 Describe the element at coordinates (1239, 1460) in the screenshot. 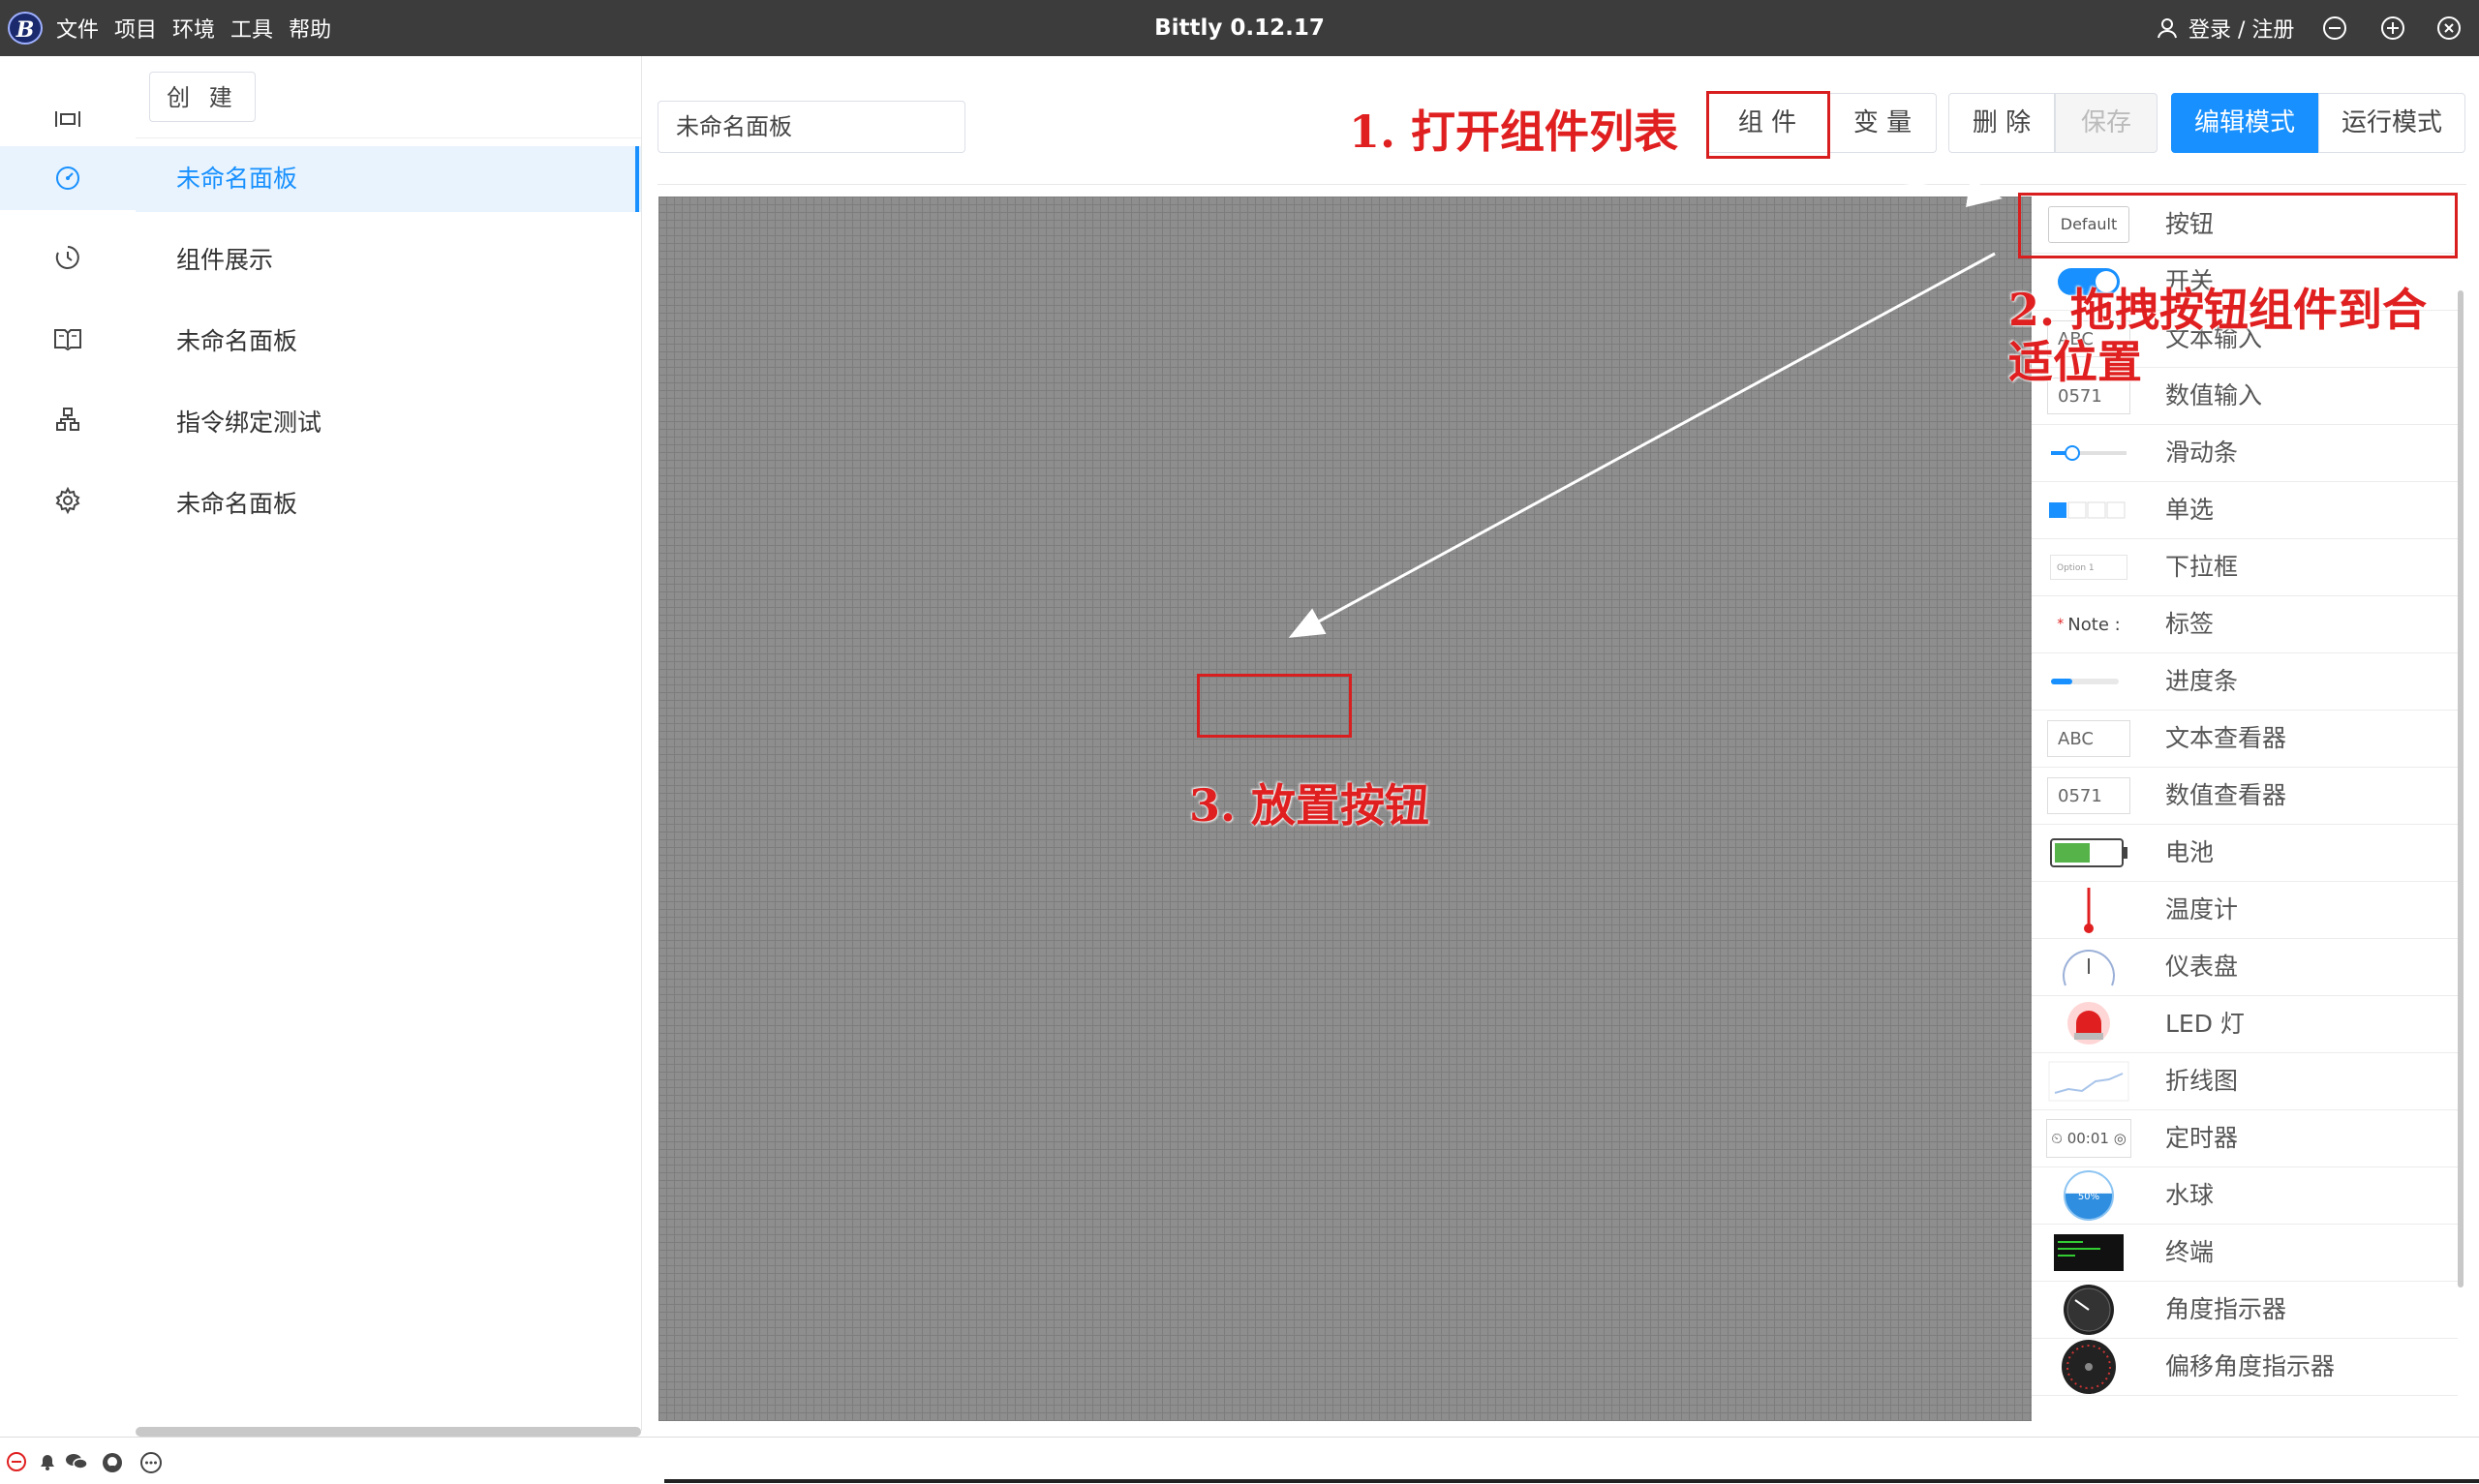

I see `status-bar` at that location.